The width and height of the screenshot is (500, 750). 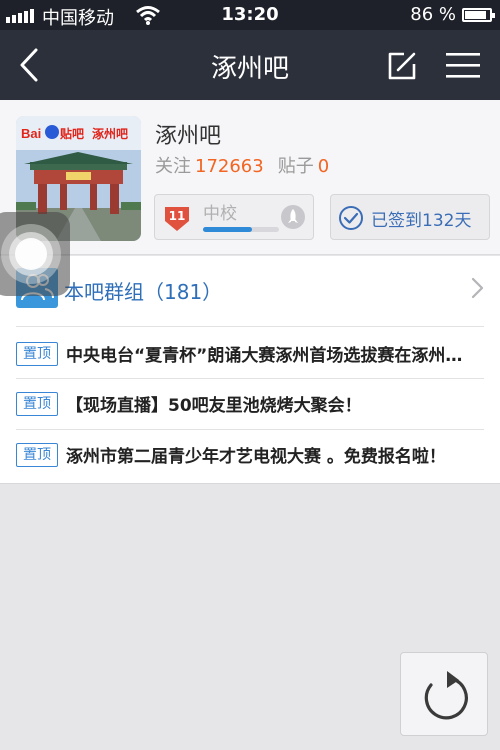 I want to click on follow-label: 关注, so click(x=173, y=166).